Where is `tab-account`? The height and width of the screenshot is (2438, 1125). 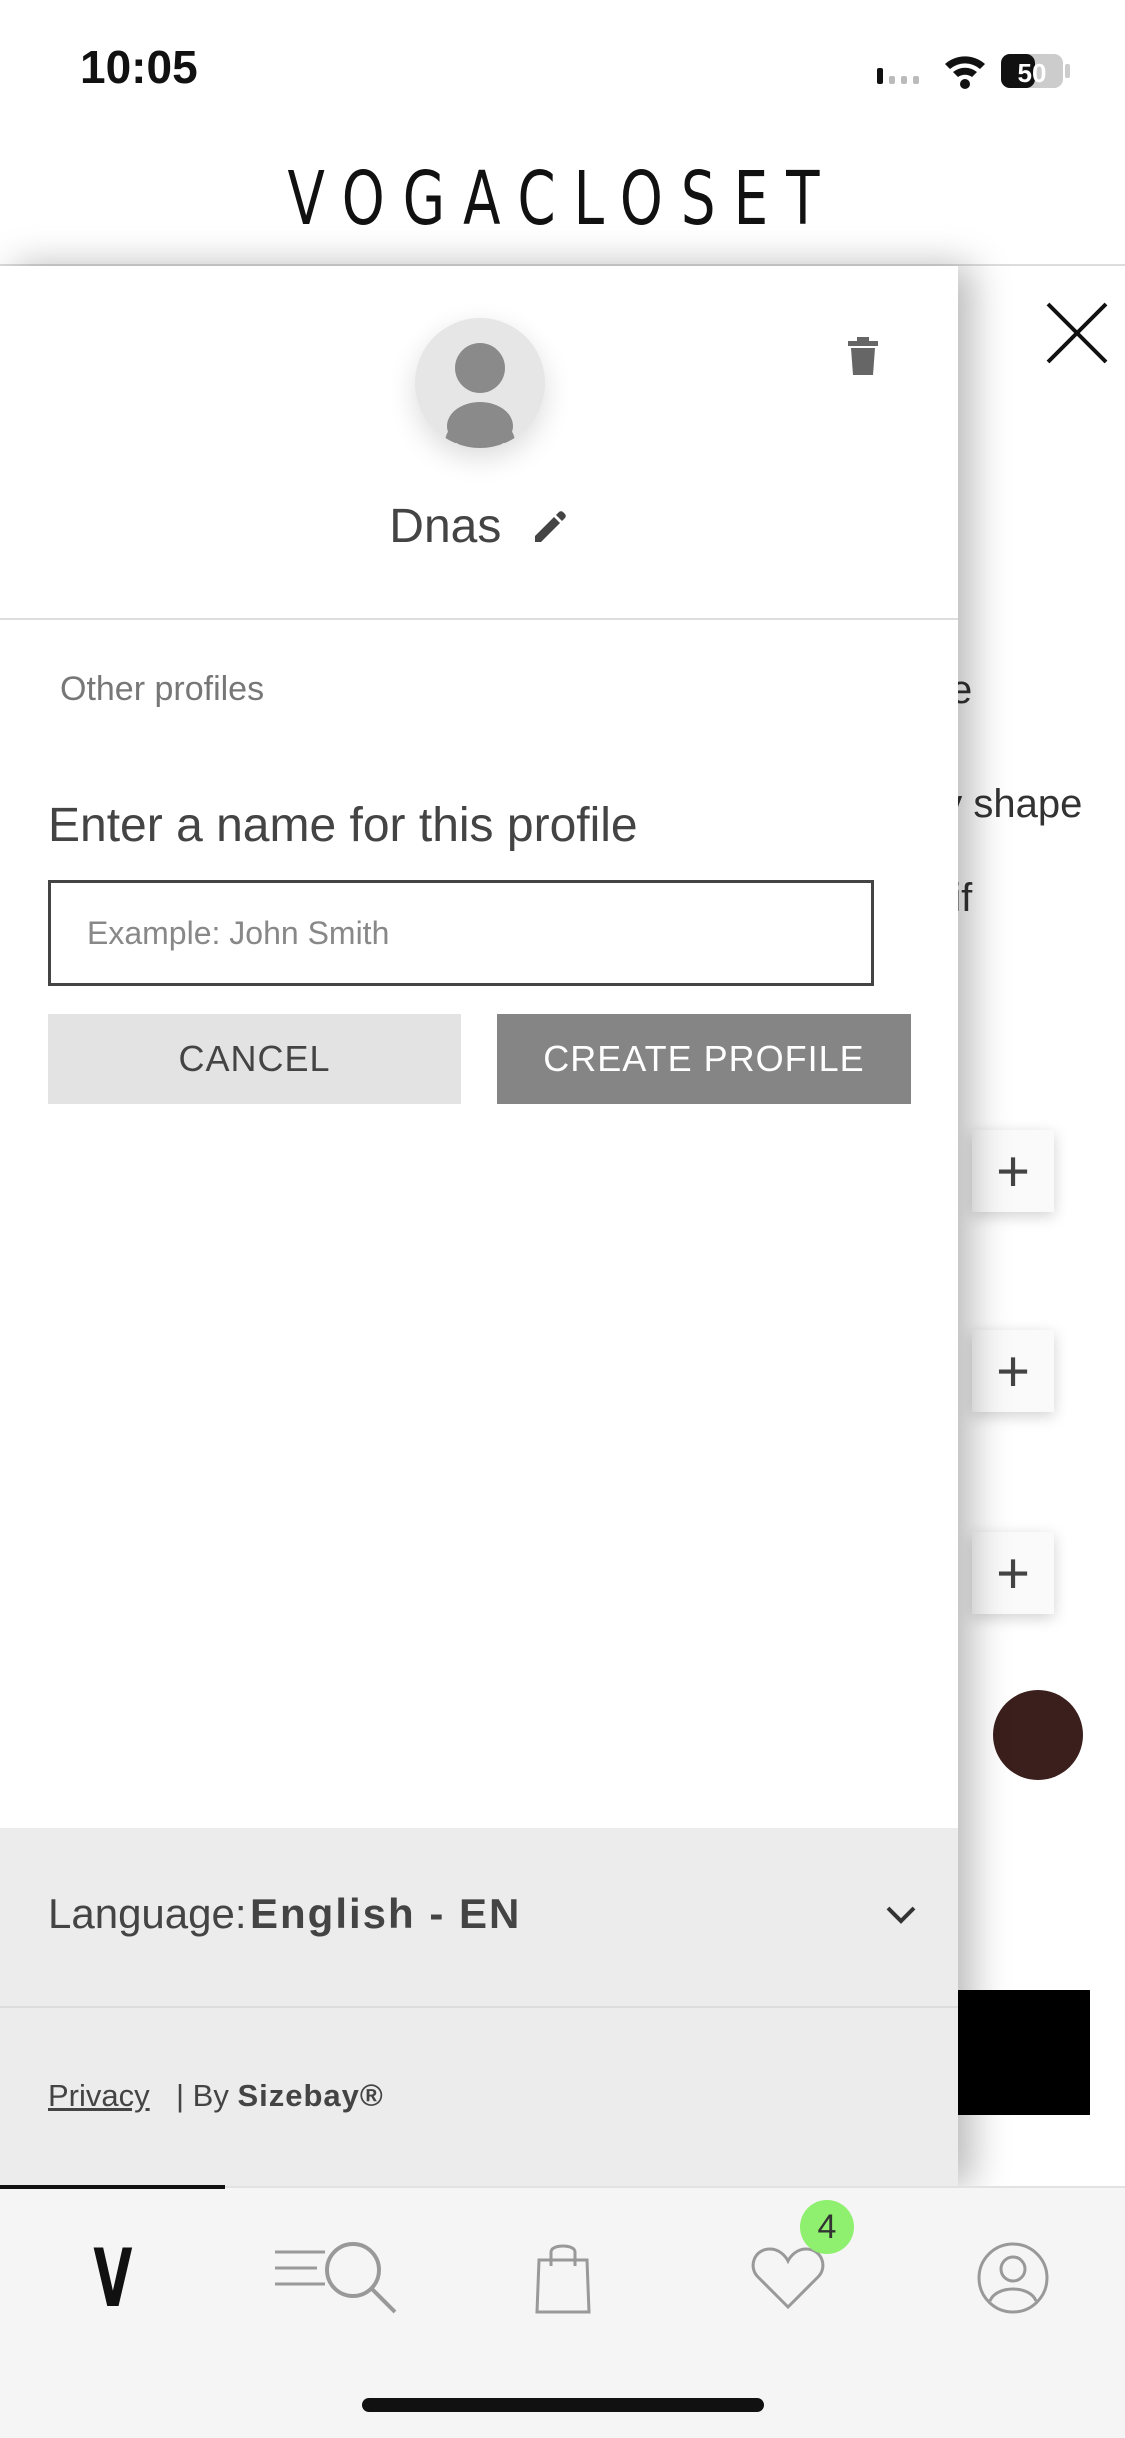 tab-account is located at coordinates (1012, 2278).